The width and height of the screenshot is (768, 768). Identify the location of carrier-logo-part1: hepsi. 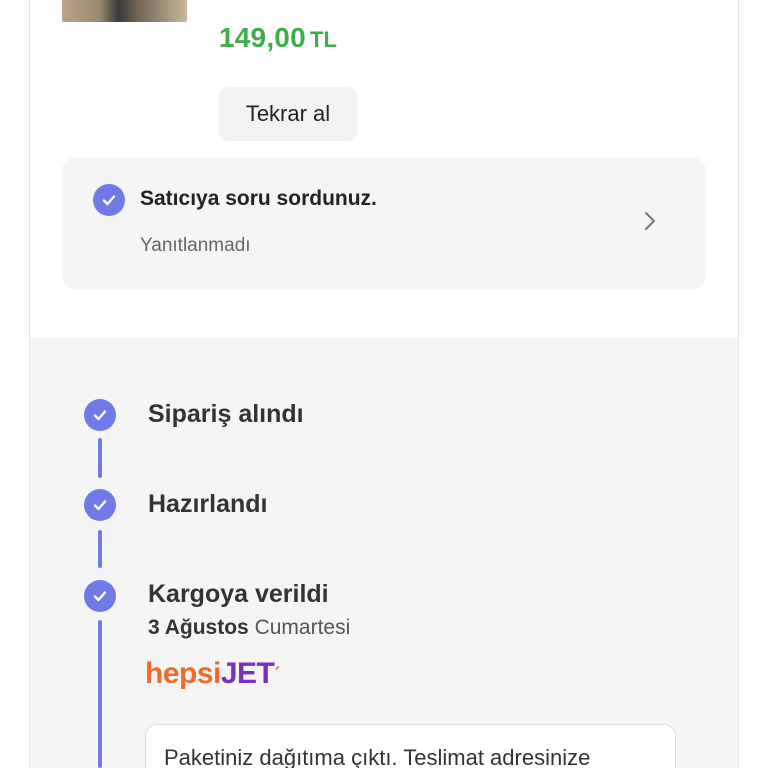
(183, 673).